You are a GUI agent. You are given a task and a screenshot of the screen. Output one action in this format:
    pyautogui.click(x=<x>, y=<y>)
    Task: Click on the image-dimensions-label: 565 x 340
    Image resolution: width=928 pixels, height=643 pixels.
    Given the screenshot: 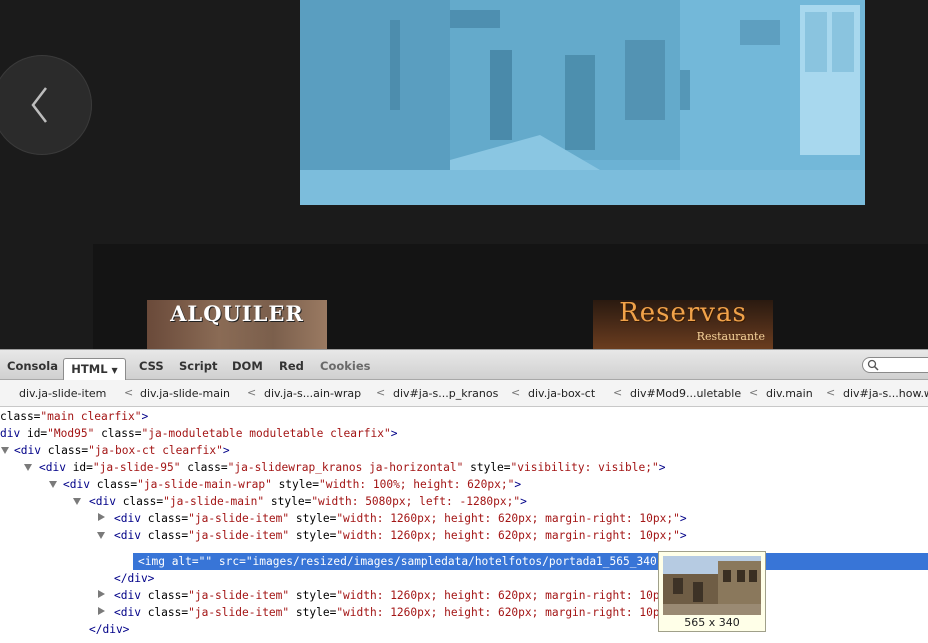 What is the action you would take?
    pyautogui.click(x=712, y=622)
    